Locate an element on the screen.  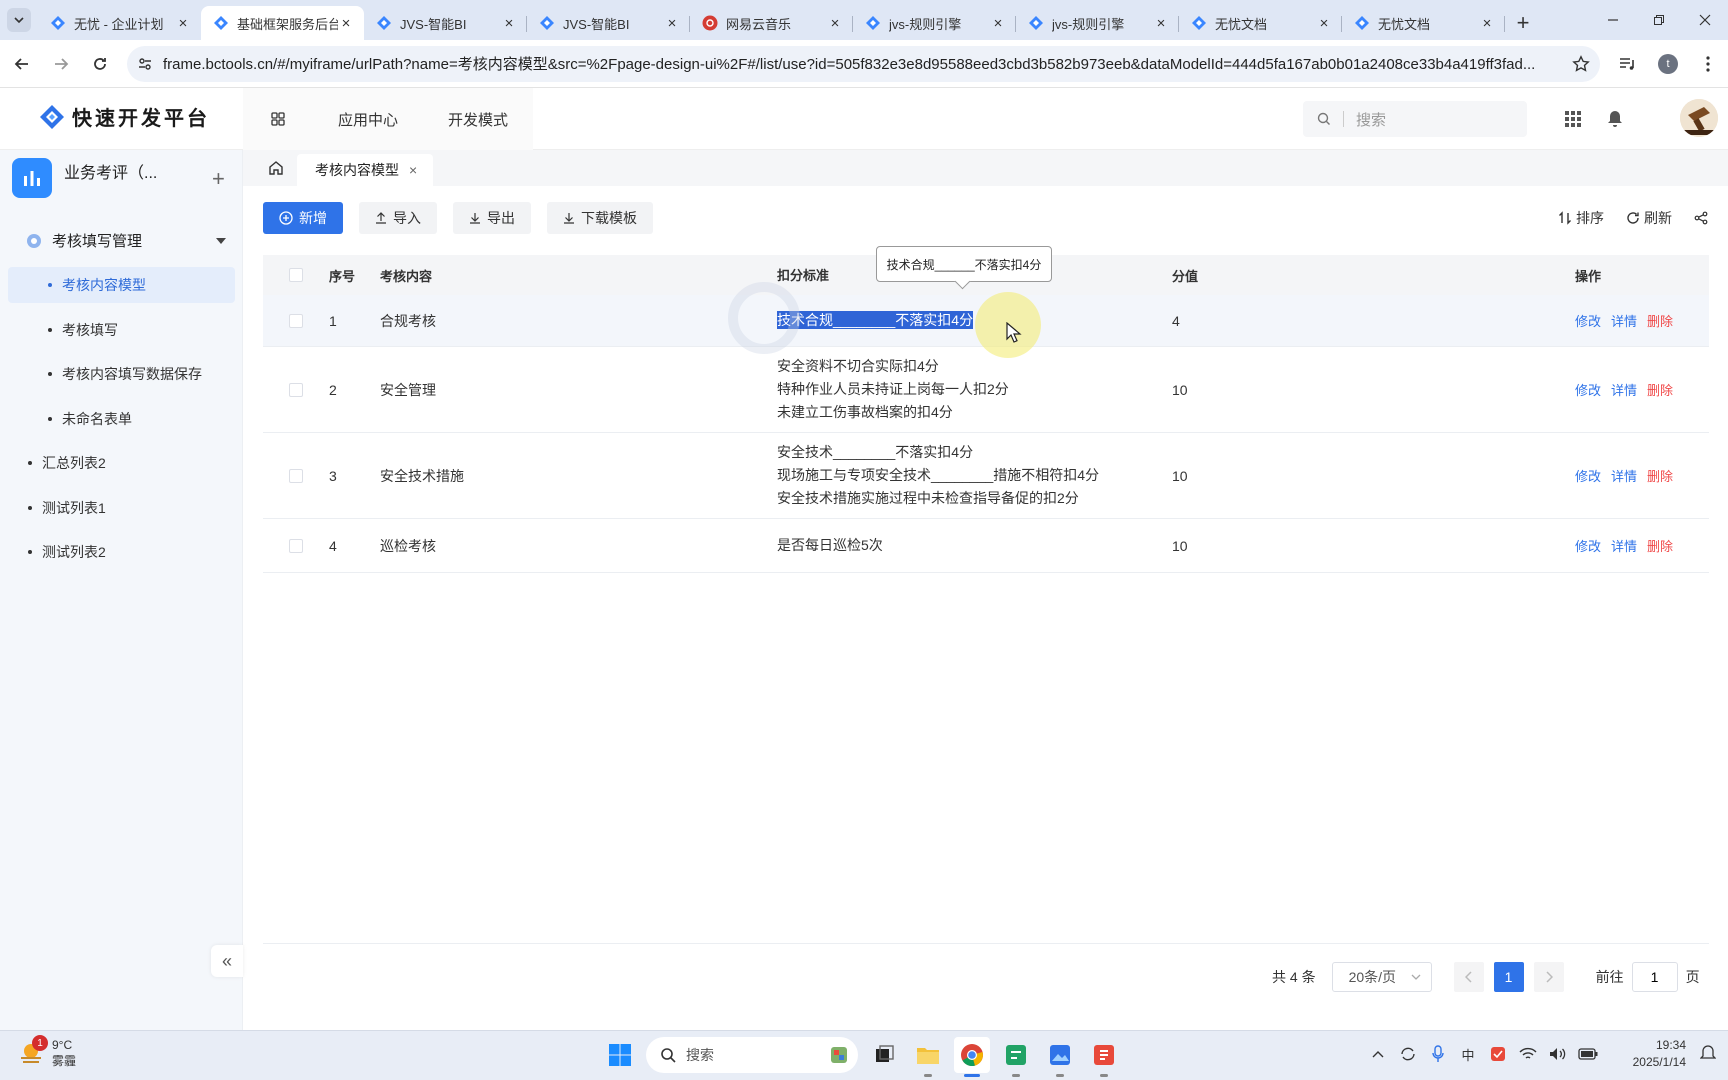
add-button: 新增 is located at coordinates (303, 218).